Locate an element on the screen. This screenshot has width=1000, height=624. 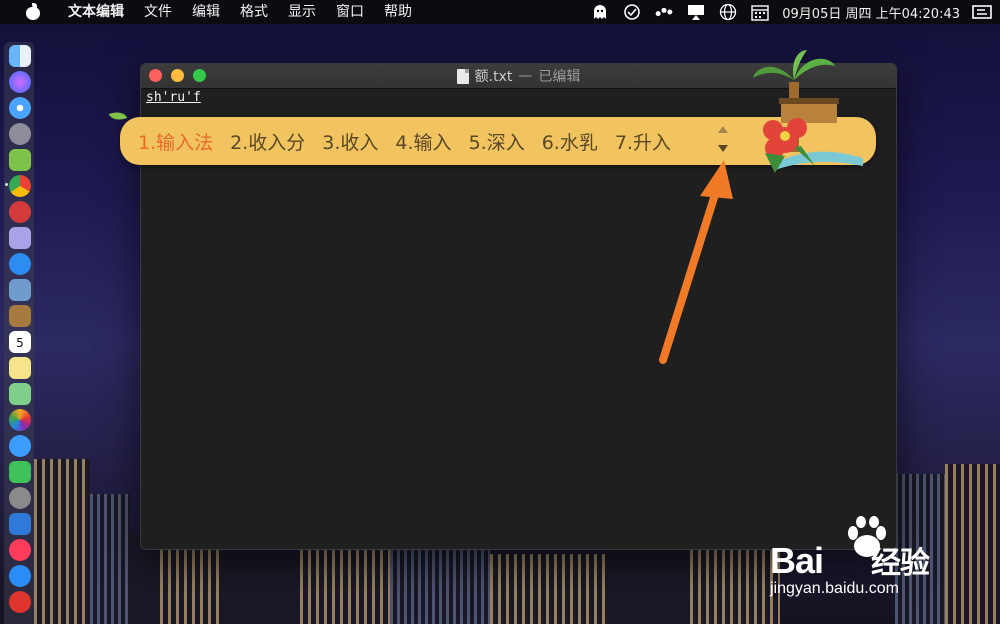
page-up-icon is located at coordinates (723, 129).